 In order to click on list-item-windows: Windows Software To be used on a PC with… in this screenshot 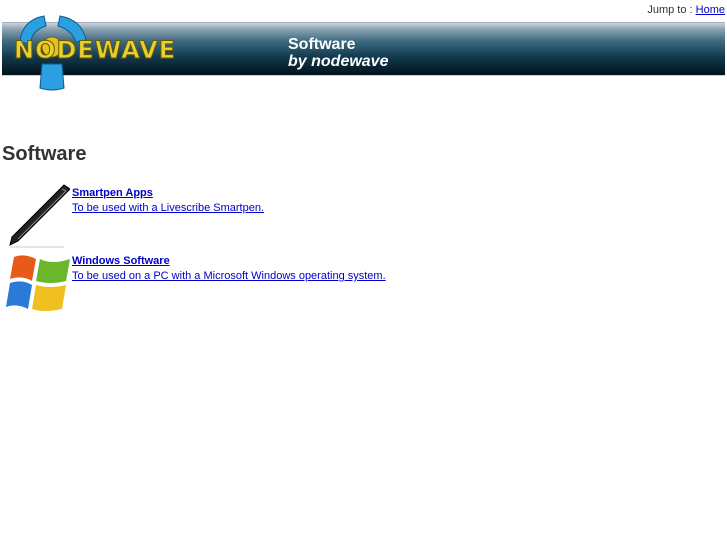, I will do `click(302, 284)`.